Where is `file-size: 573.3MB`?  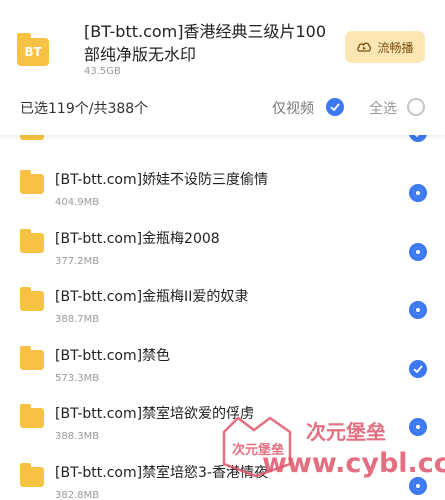
file-size: 573.3MB is located at coordinates (77, 378).